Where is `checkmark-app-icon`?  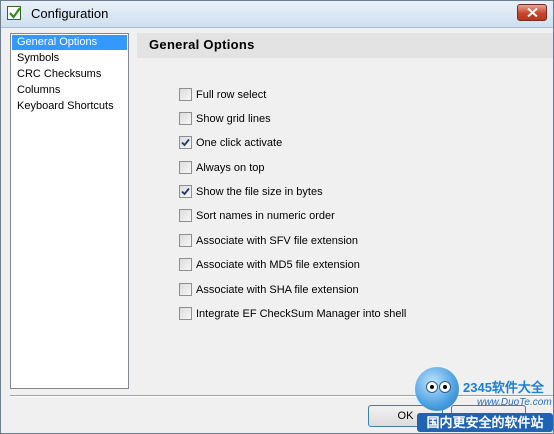
checkmark-app-icon is located at coordinates (14, 13).